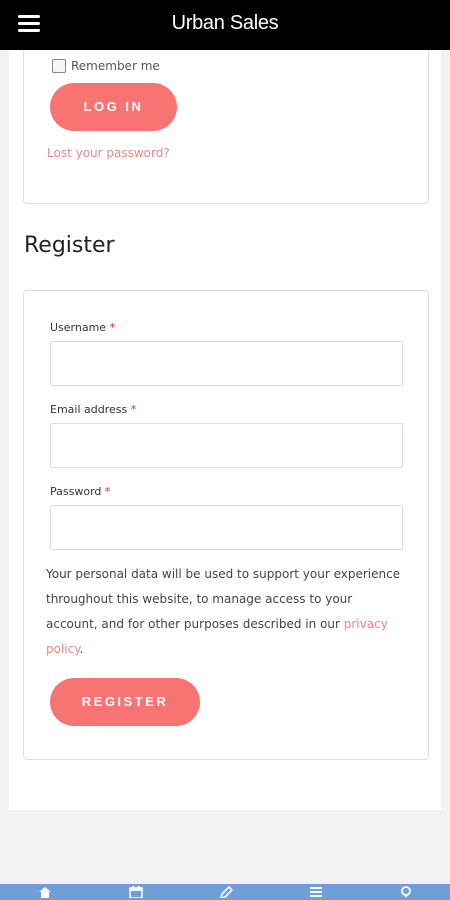 This screenshot has height=900, width=450. What do you see at coordinates (59, 66) in the screenshot?
I see `remember-me-checkbox` at bounding box center [59, 66].